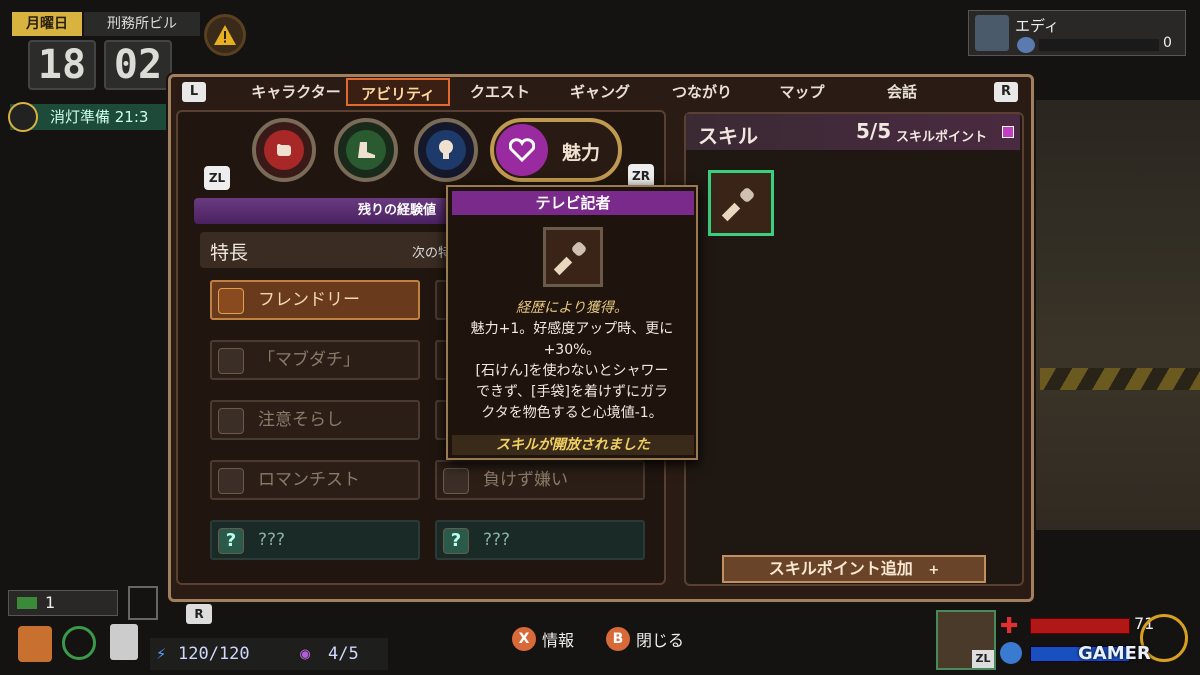 The height and width of the screenshot is (675, 1200). What do you see at coordinates (702, 92) in the screenshot?
I see `tab-connections: つながり` at bounding box center [702, 92].